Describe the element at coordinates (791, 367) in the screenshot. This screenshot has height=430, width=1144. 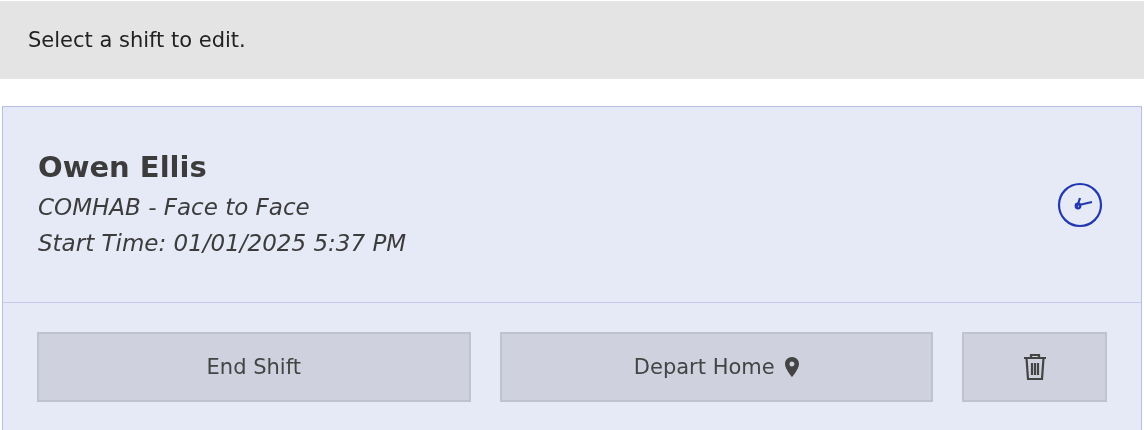
I see `location-pin-icon` at that location.